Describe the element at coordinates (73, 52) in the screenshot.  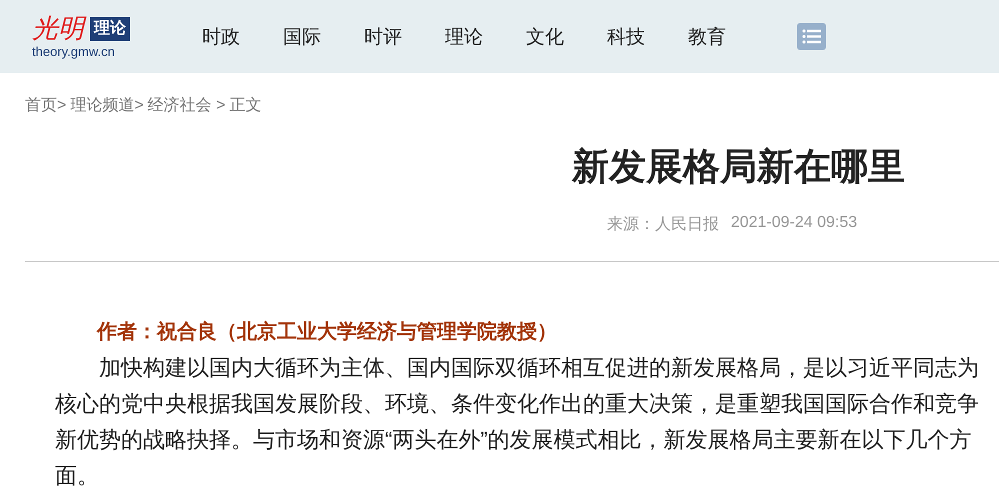
I see `logo-domain: theory.gmw.cn` at that location.